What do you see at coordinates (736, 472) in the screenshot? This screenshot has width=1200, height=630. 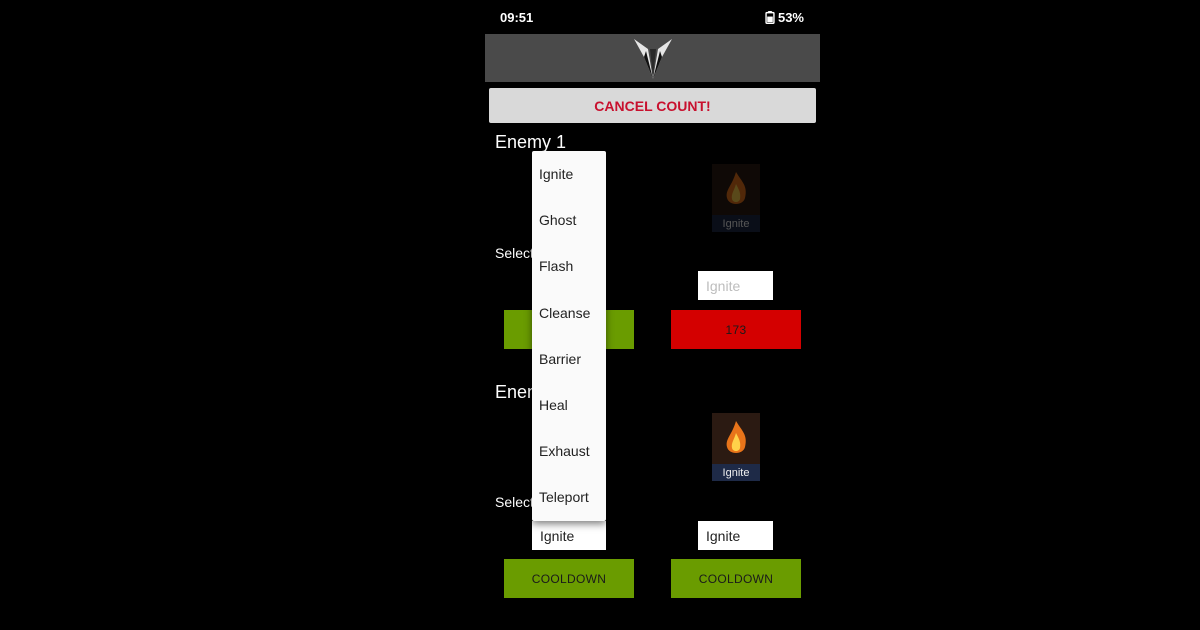 I see `enemy-2-icon-caption: Ignite` at bounding box center [736, 472].